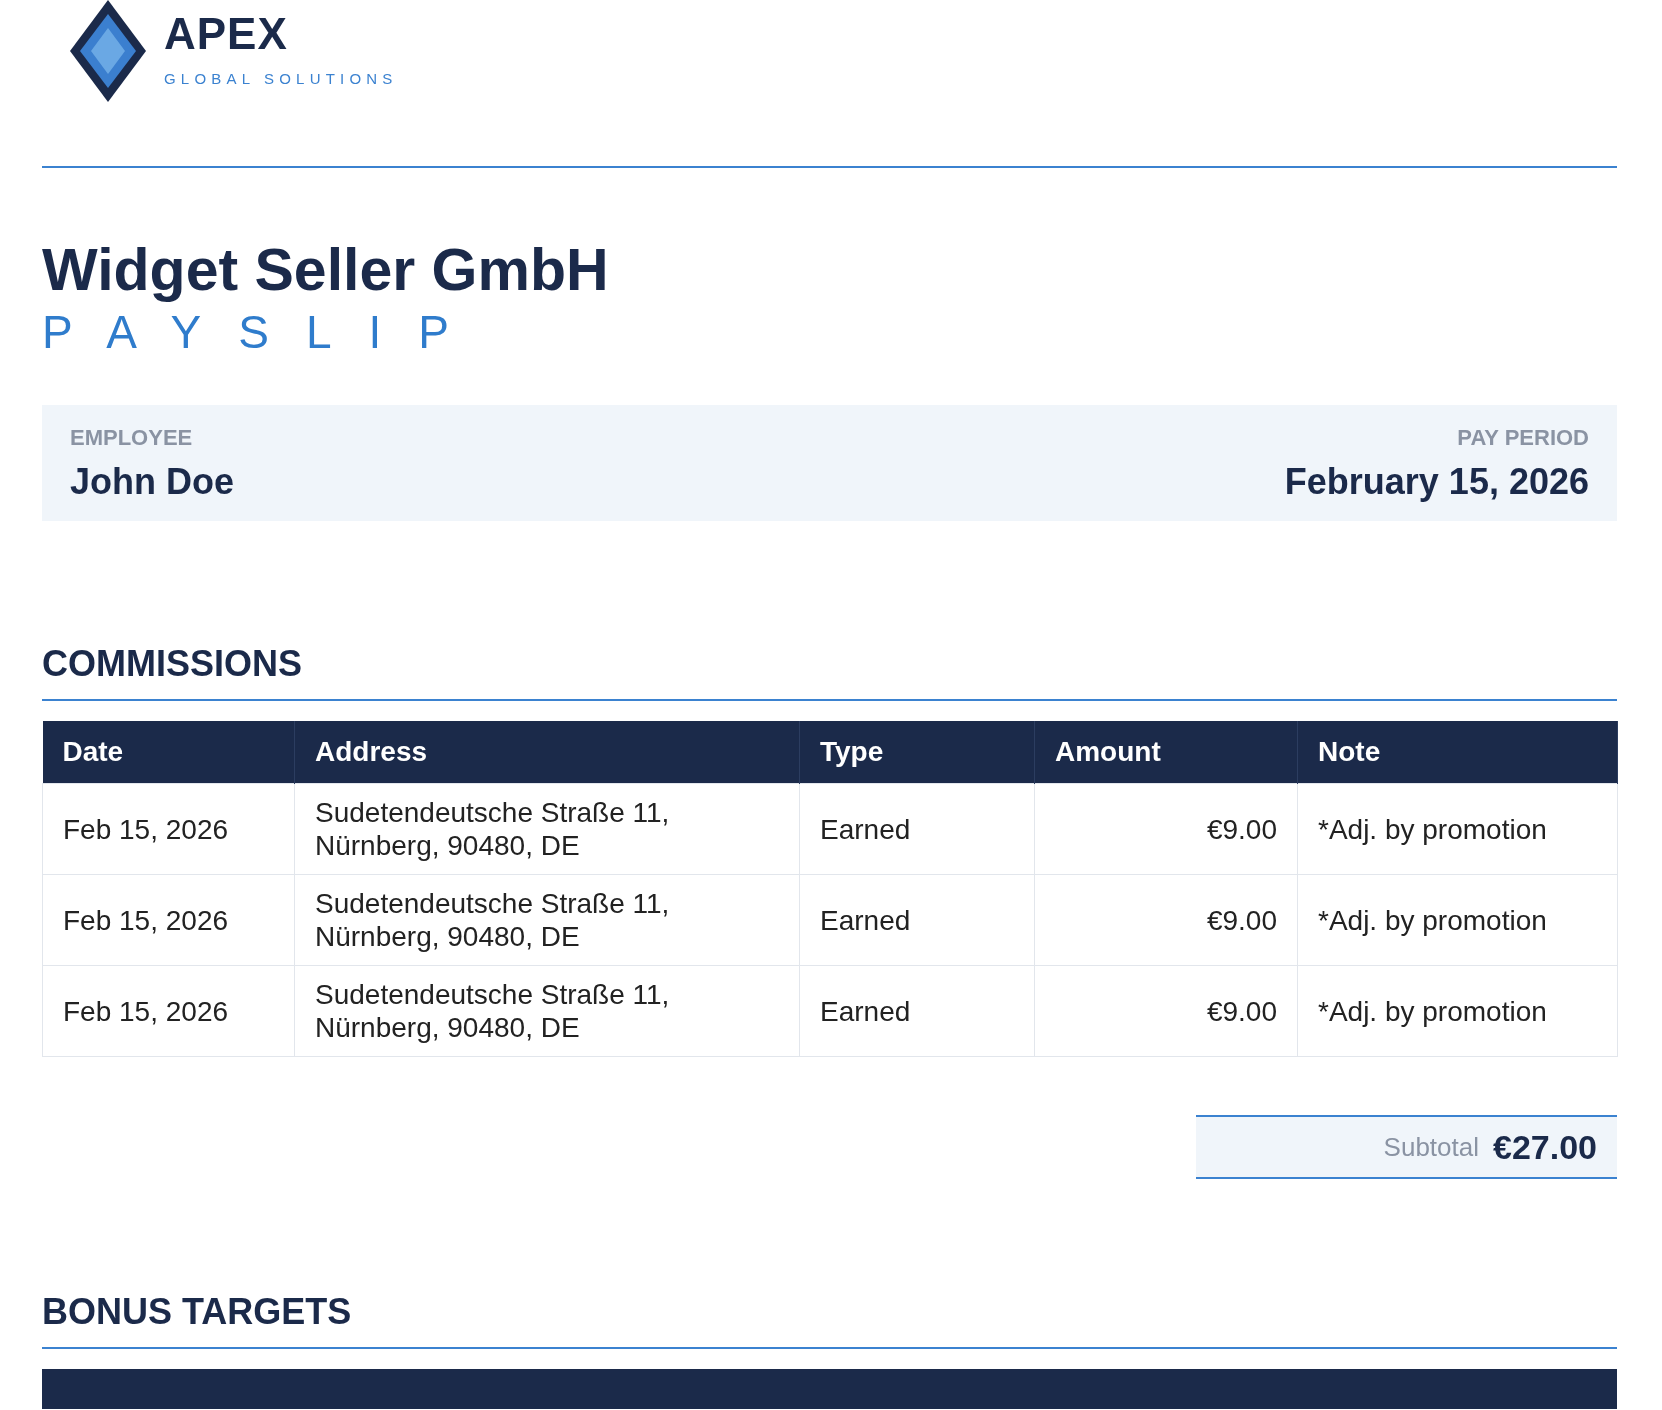 The width and height of the screenshot is (1662, 1410). Describe the element at coordinates (917, 752) in the screenshot. I see `column-header: Type` at that location.